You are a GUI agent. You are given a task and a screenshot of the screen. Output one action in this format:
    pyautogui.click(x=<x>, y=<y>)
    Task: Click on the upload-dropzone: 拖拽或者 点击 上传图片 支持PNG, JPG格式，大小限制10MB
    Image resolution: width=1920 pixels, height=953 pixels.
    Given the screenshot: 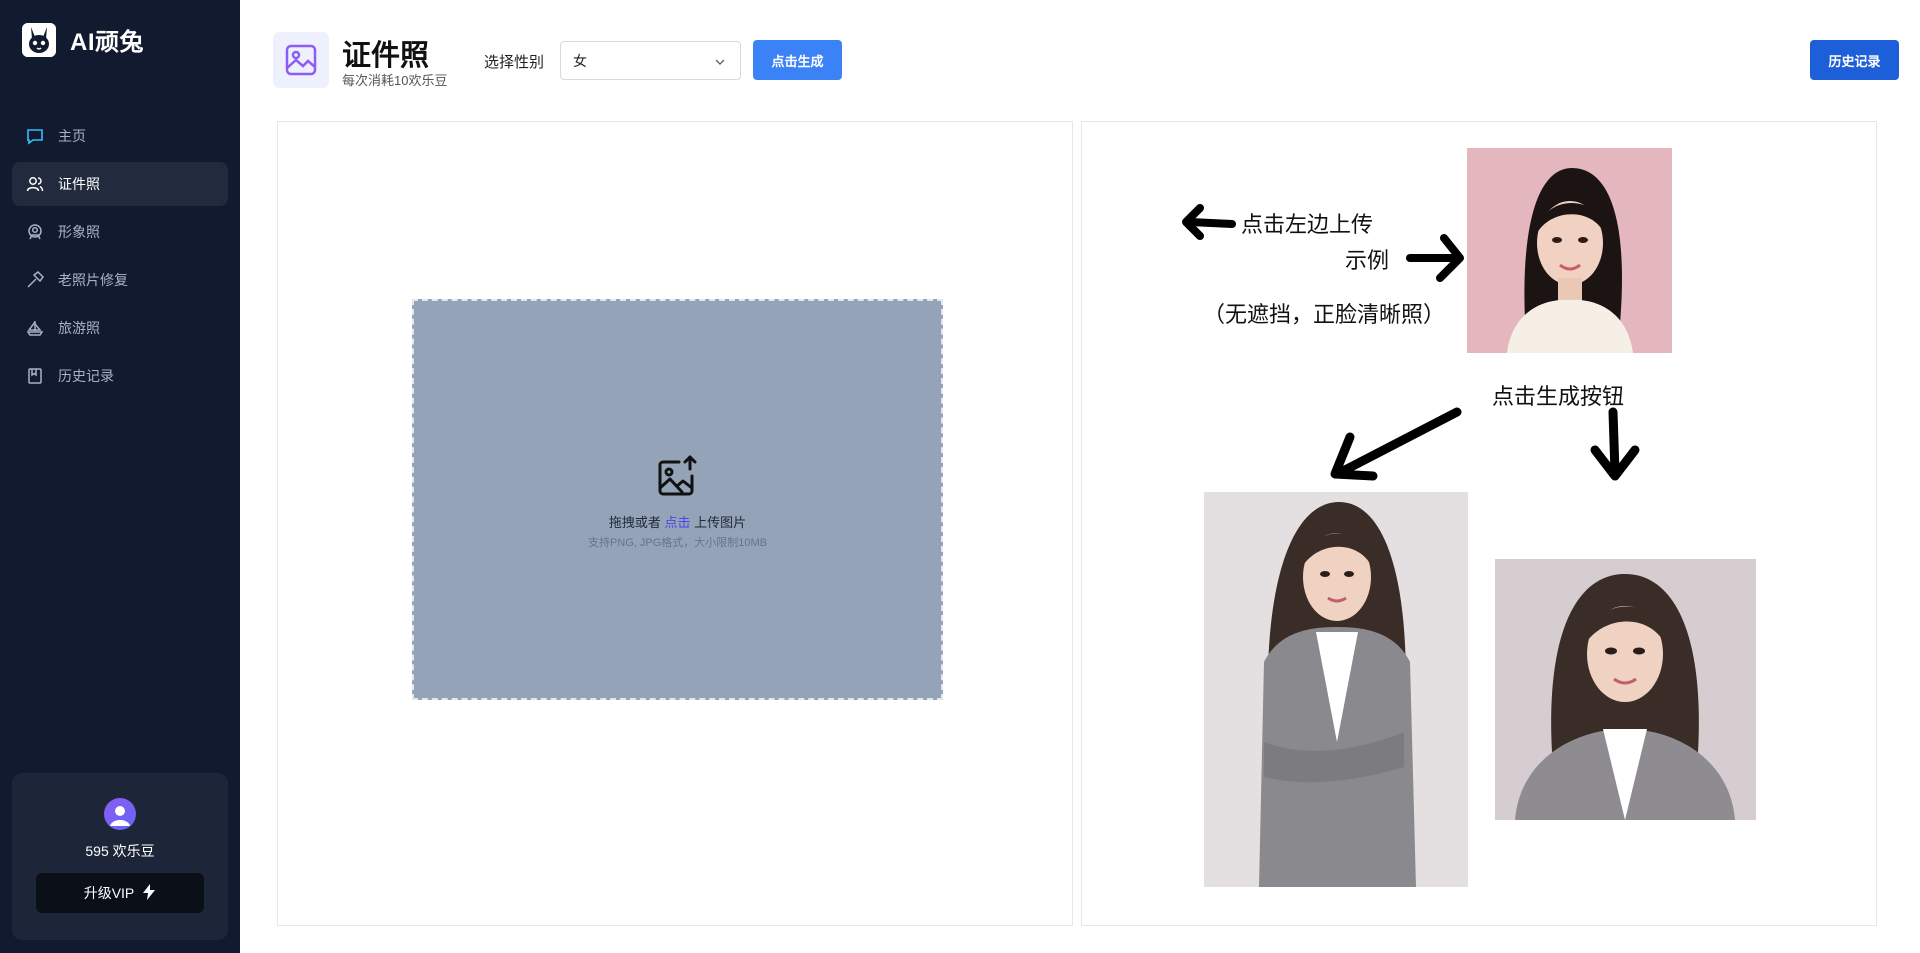 What is the action you would take?
    pyautogui.click(x=677, y=499)
    